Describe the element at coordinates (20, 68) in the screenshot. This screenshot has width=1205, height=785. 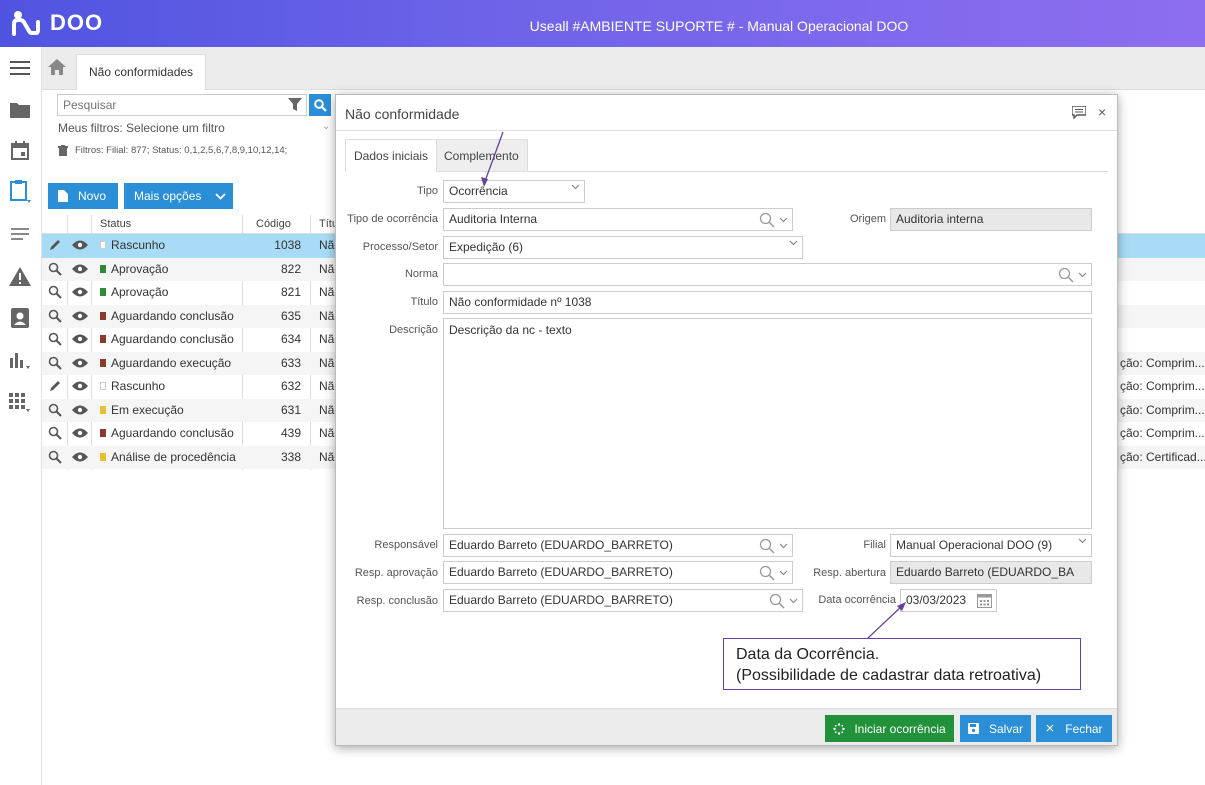
I see `menu-icon` at that location.